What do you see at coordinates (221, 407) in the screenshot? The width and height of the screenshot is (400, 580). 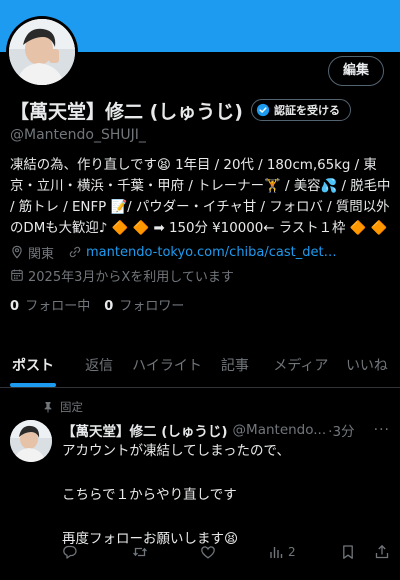 I see `pinned-indicator: 固定` at bounding box center [221, 407].